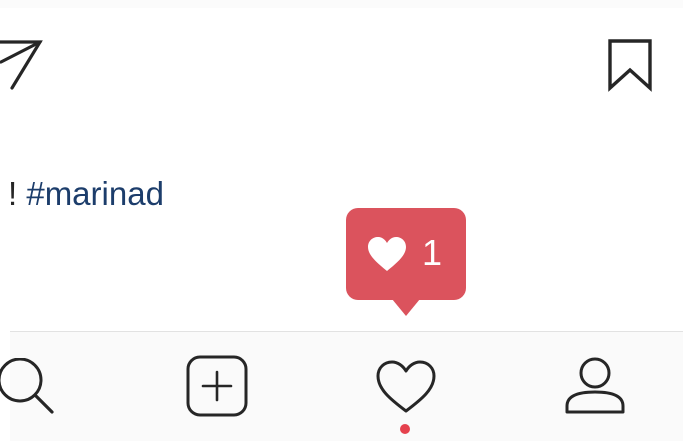 The image size is (683, 441). I want to click on profile-icon, so click(595, 387).